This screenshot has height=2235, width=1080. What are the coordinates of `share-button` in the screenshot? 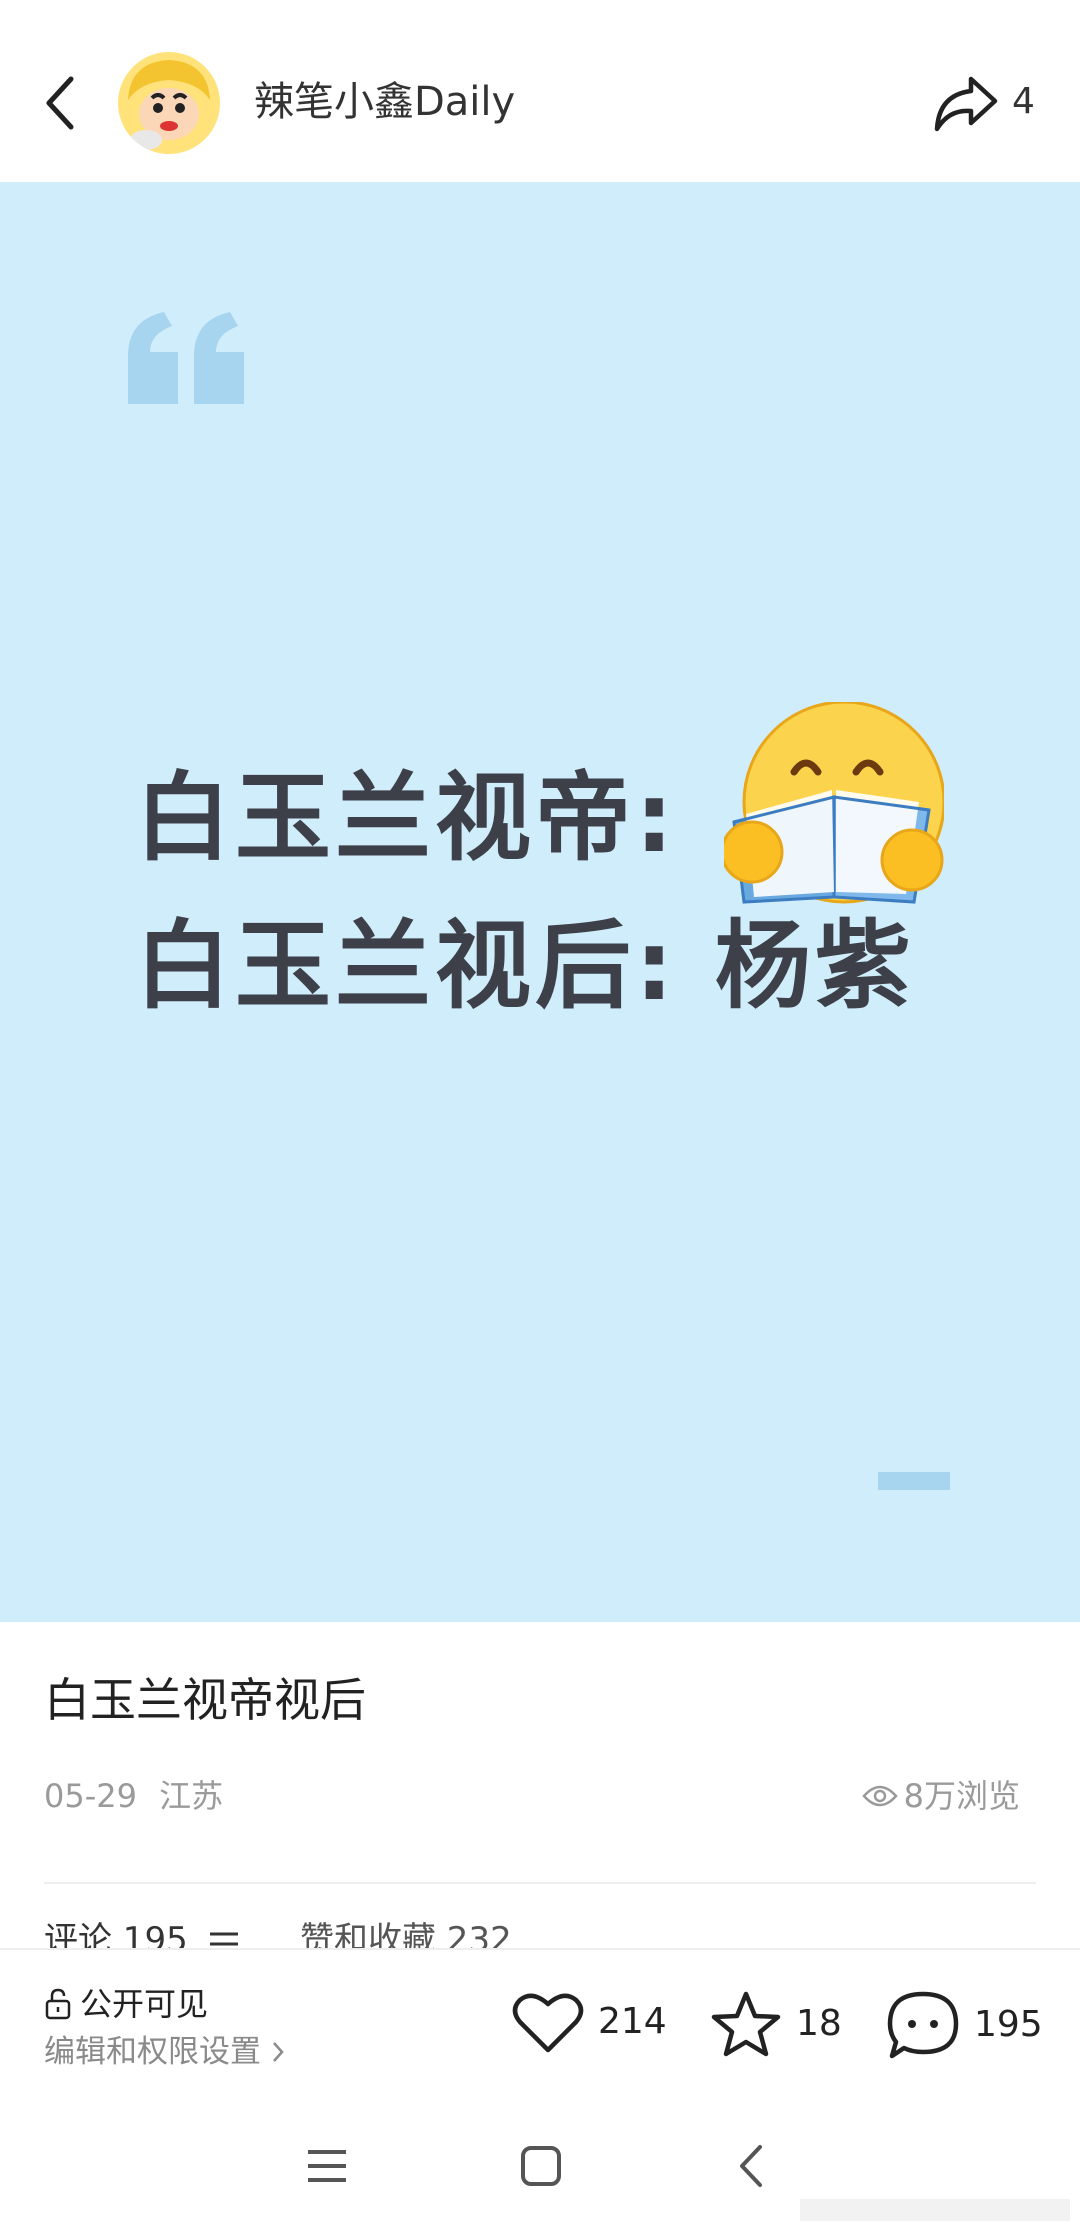 It's located at (966, 103).